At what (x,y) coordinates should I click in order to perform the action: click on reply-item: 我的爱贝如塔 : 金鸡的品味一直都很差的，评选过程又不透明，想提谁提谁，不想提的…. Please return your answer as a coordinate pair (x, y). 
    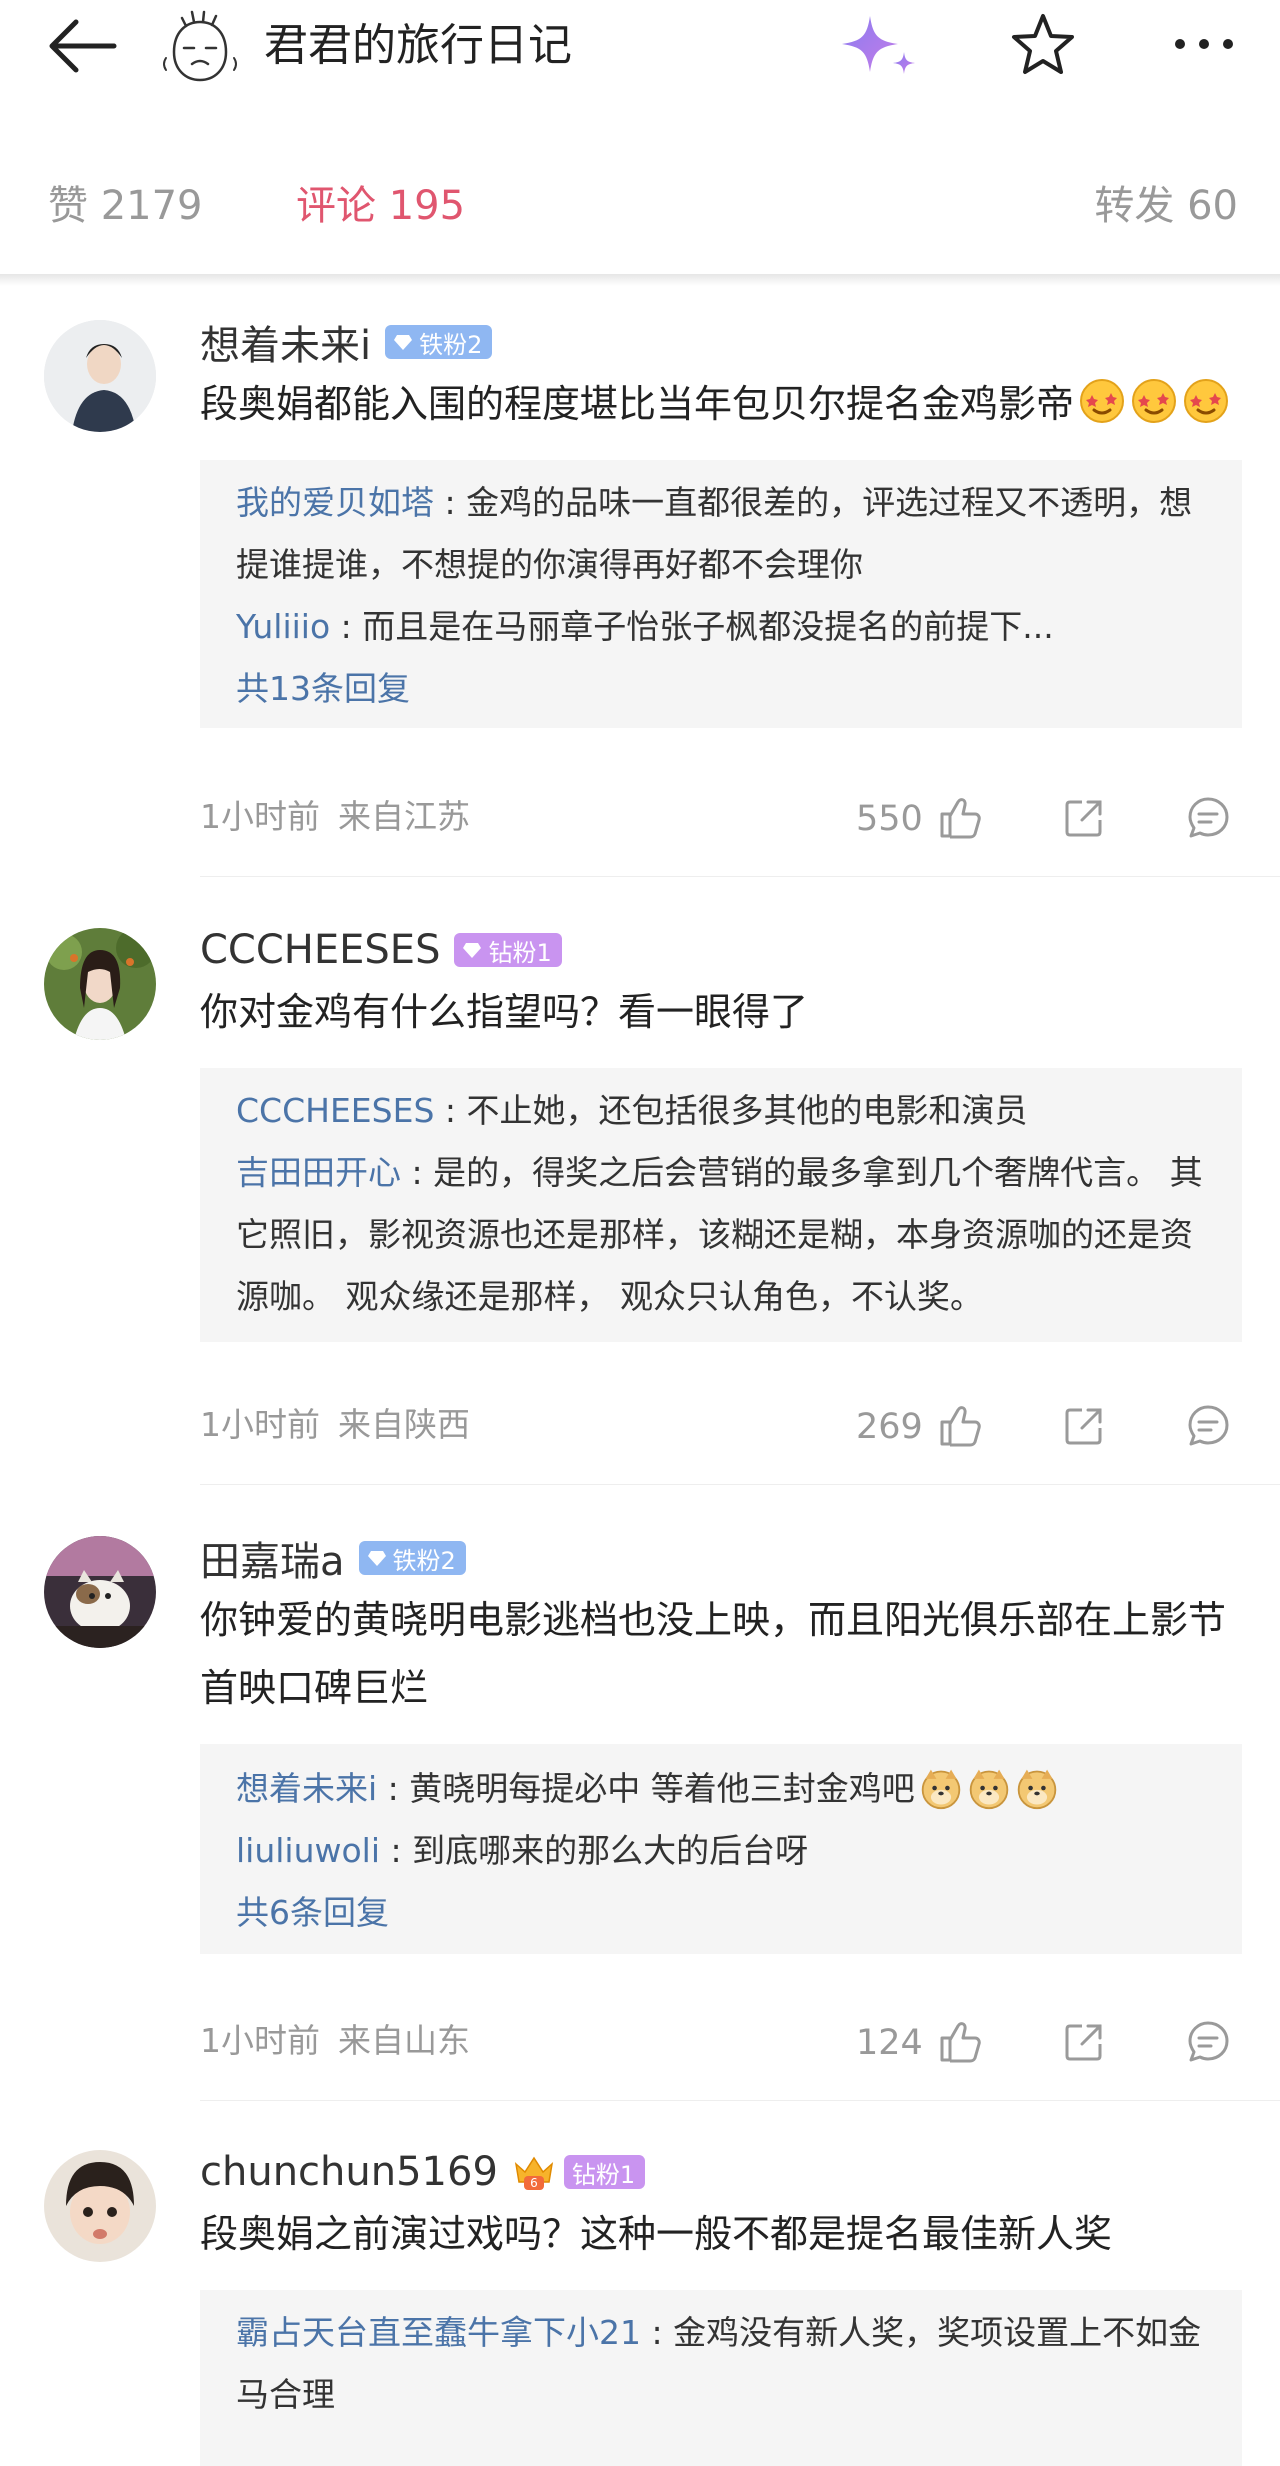
    Looking at the image, I should click on (714, 533).